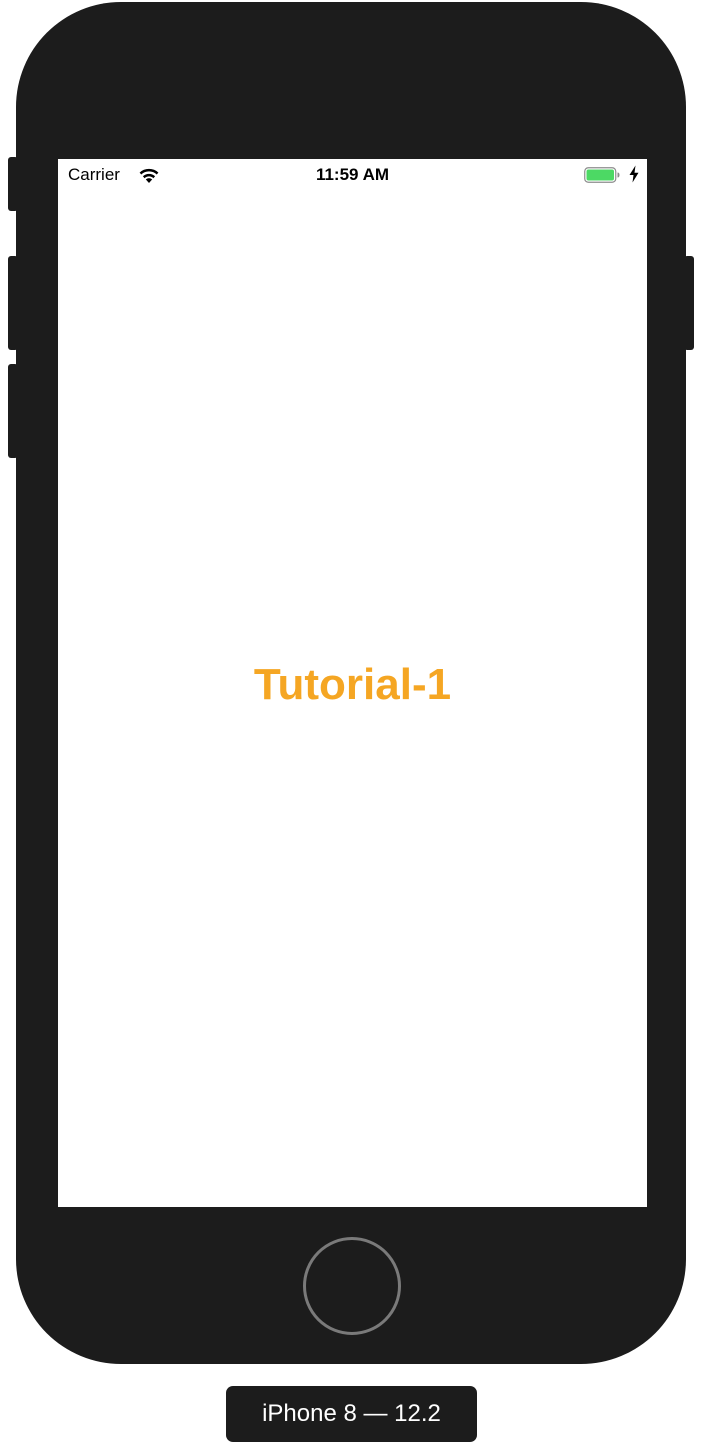 The height and width of the screenshot is (1444, 704). What do you see at coordinates (352, 1286) in the screenshot?
I see `home-button` at bounding box center [352, 1286].